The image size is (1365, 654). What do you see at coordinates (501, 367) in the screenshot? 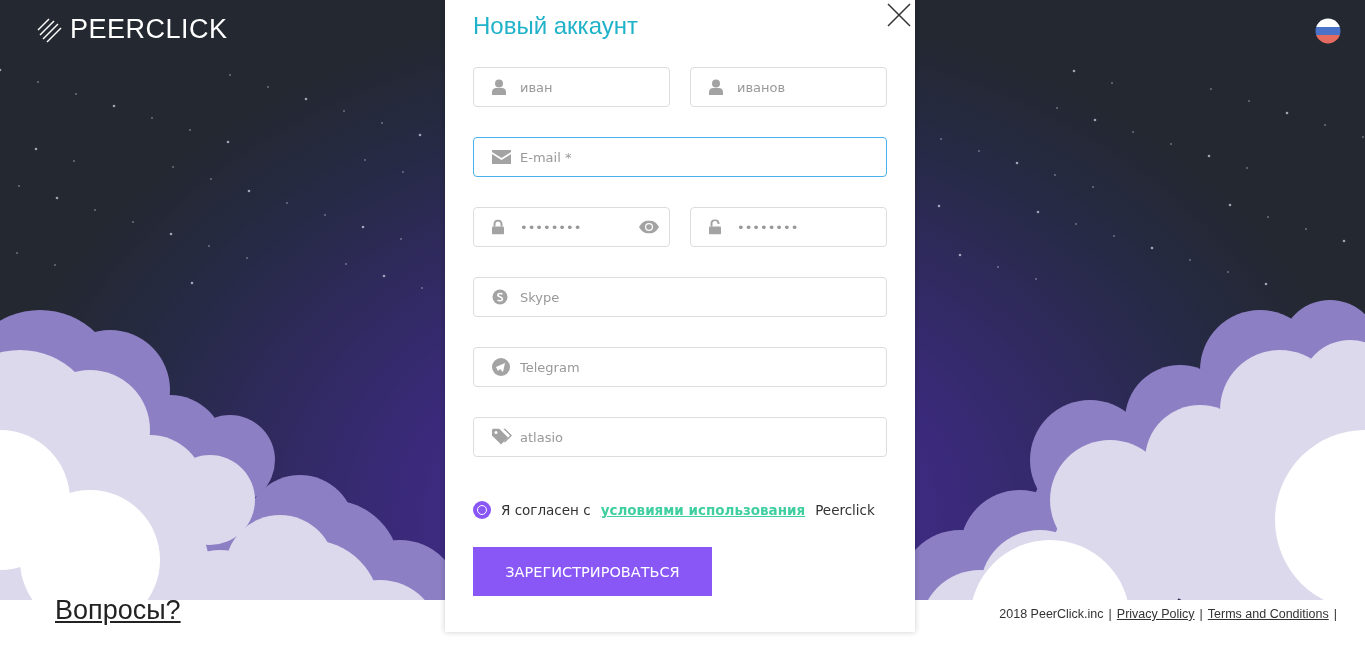
I see `paper-plane-icon` at bounding box center [501, 367].